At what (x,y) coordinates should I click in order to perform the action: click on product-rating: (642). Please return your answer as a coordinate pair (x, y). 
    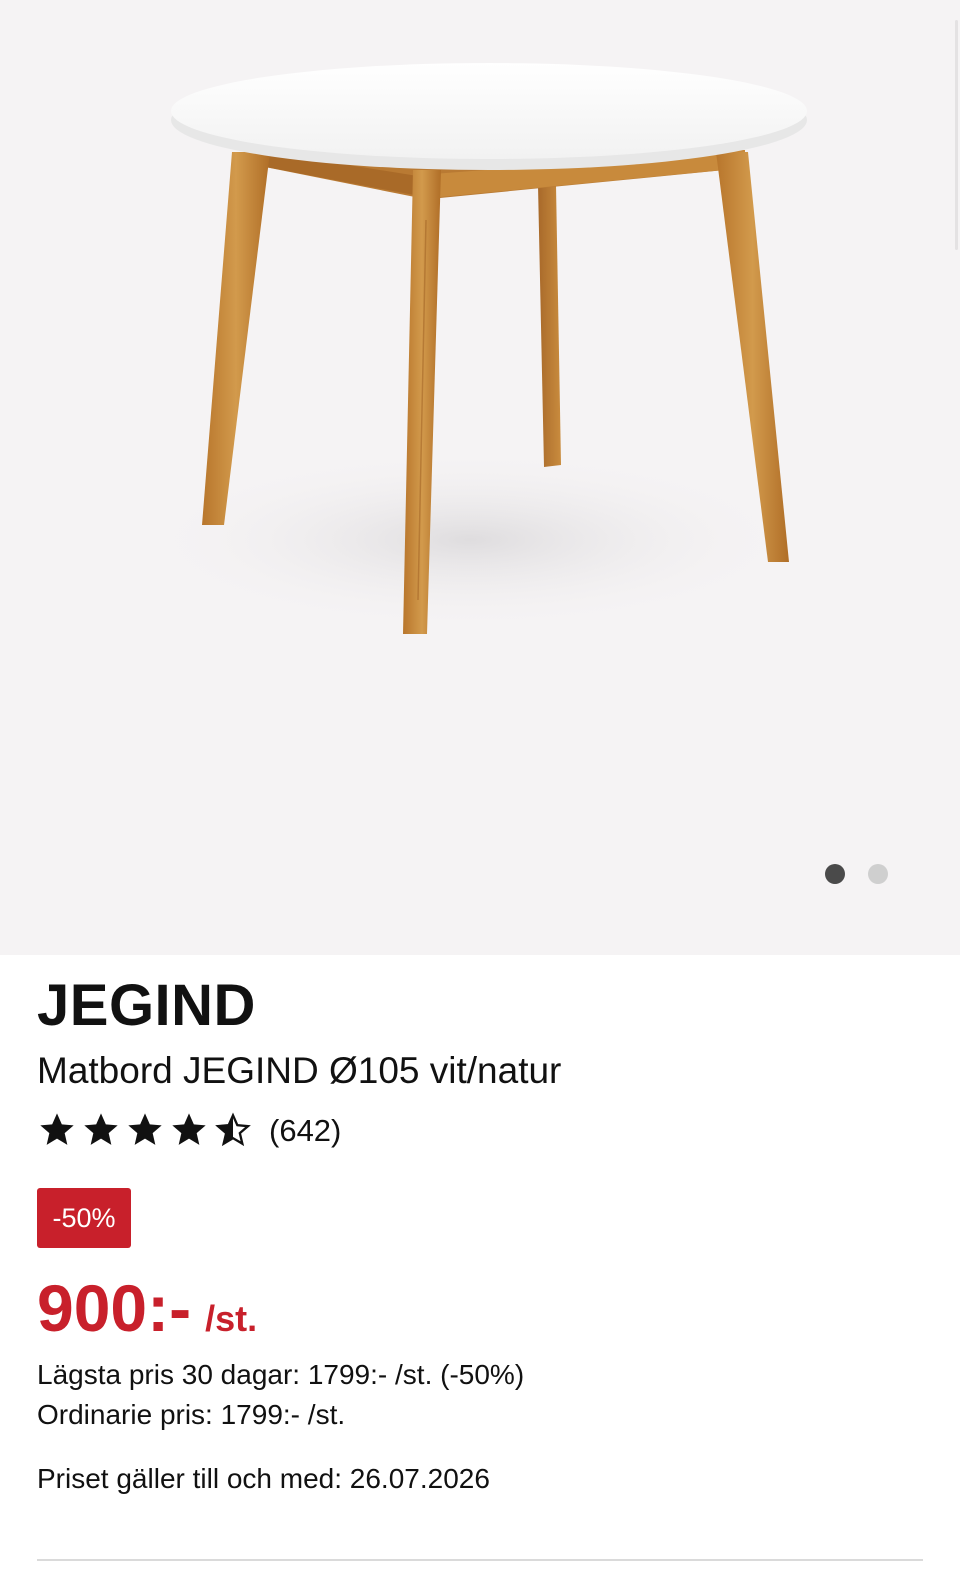
    Looking at the image, I should click on (189, 1130).